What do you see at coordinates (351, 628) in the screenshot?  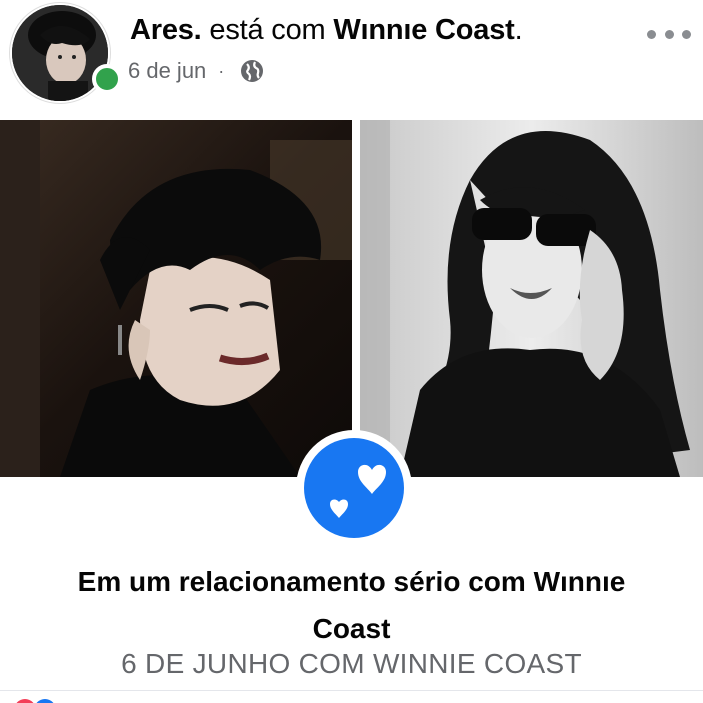 I see `life-event-title-line2: Coast` at bounding box center [351, 628].